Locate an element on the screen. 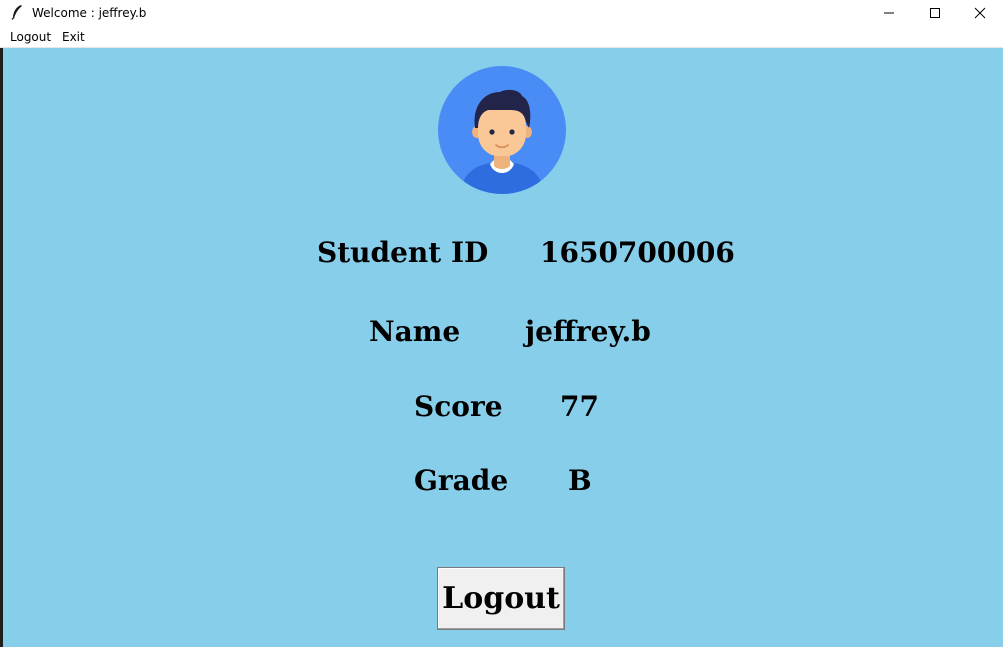  maximize-icon is located at coordinates (935, 13).